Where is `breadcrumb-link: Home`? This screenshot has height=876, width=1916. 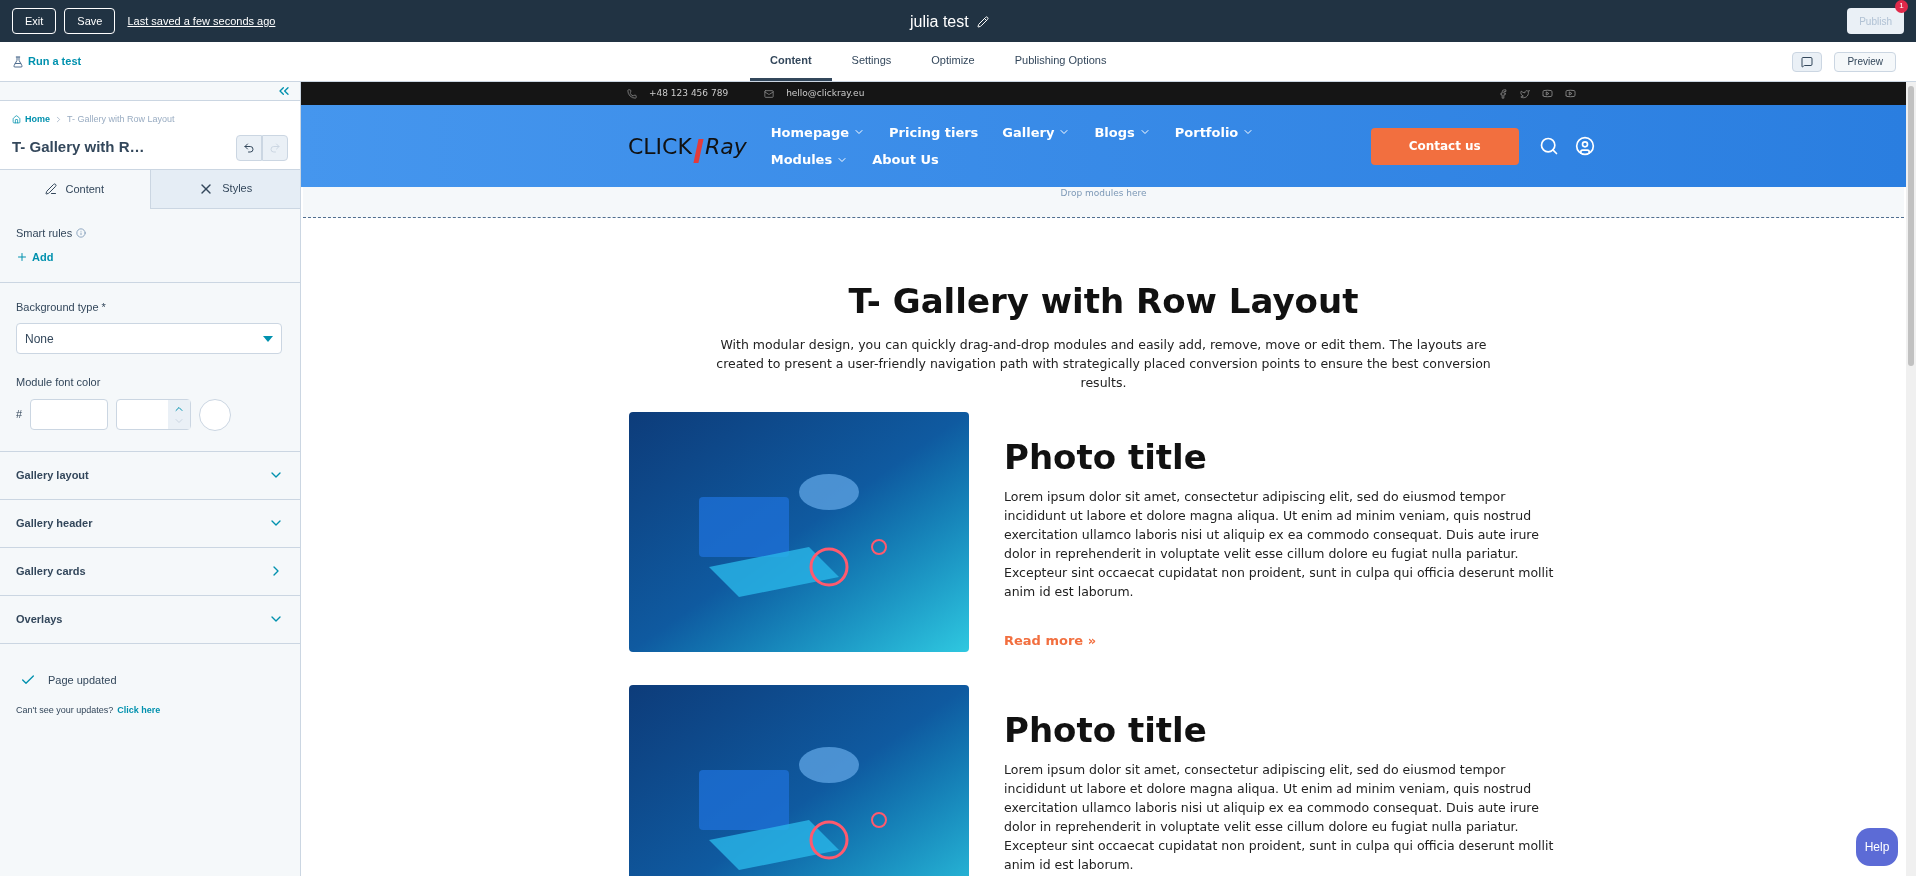
breadcrumb-link: Home is located at coordinates (37, 120).